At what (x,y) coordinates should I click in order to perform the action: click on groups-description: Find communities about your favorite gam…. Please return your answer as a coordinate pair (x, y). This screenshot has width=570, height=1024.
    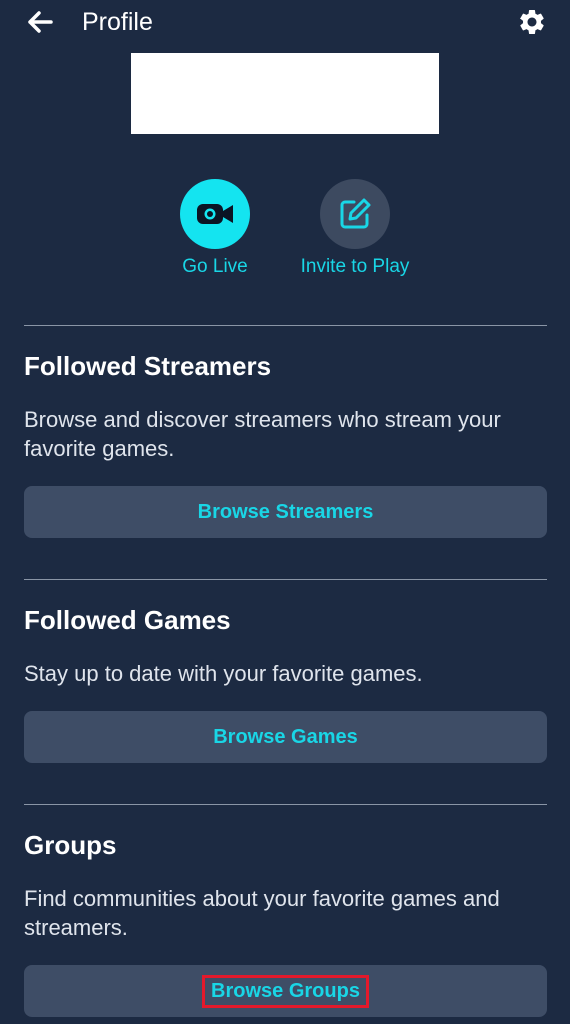
    Looking at the image, I should click on (262, 913).